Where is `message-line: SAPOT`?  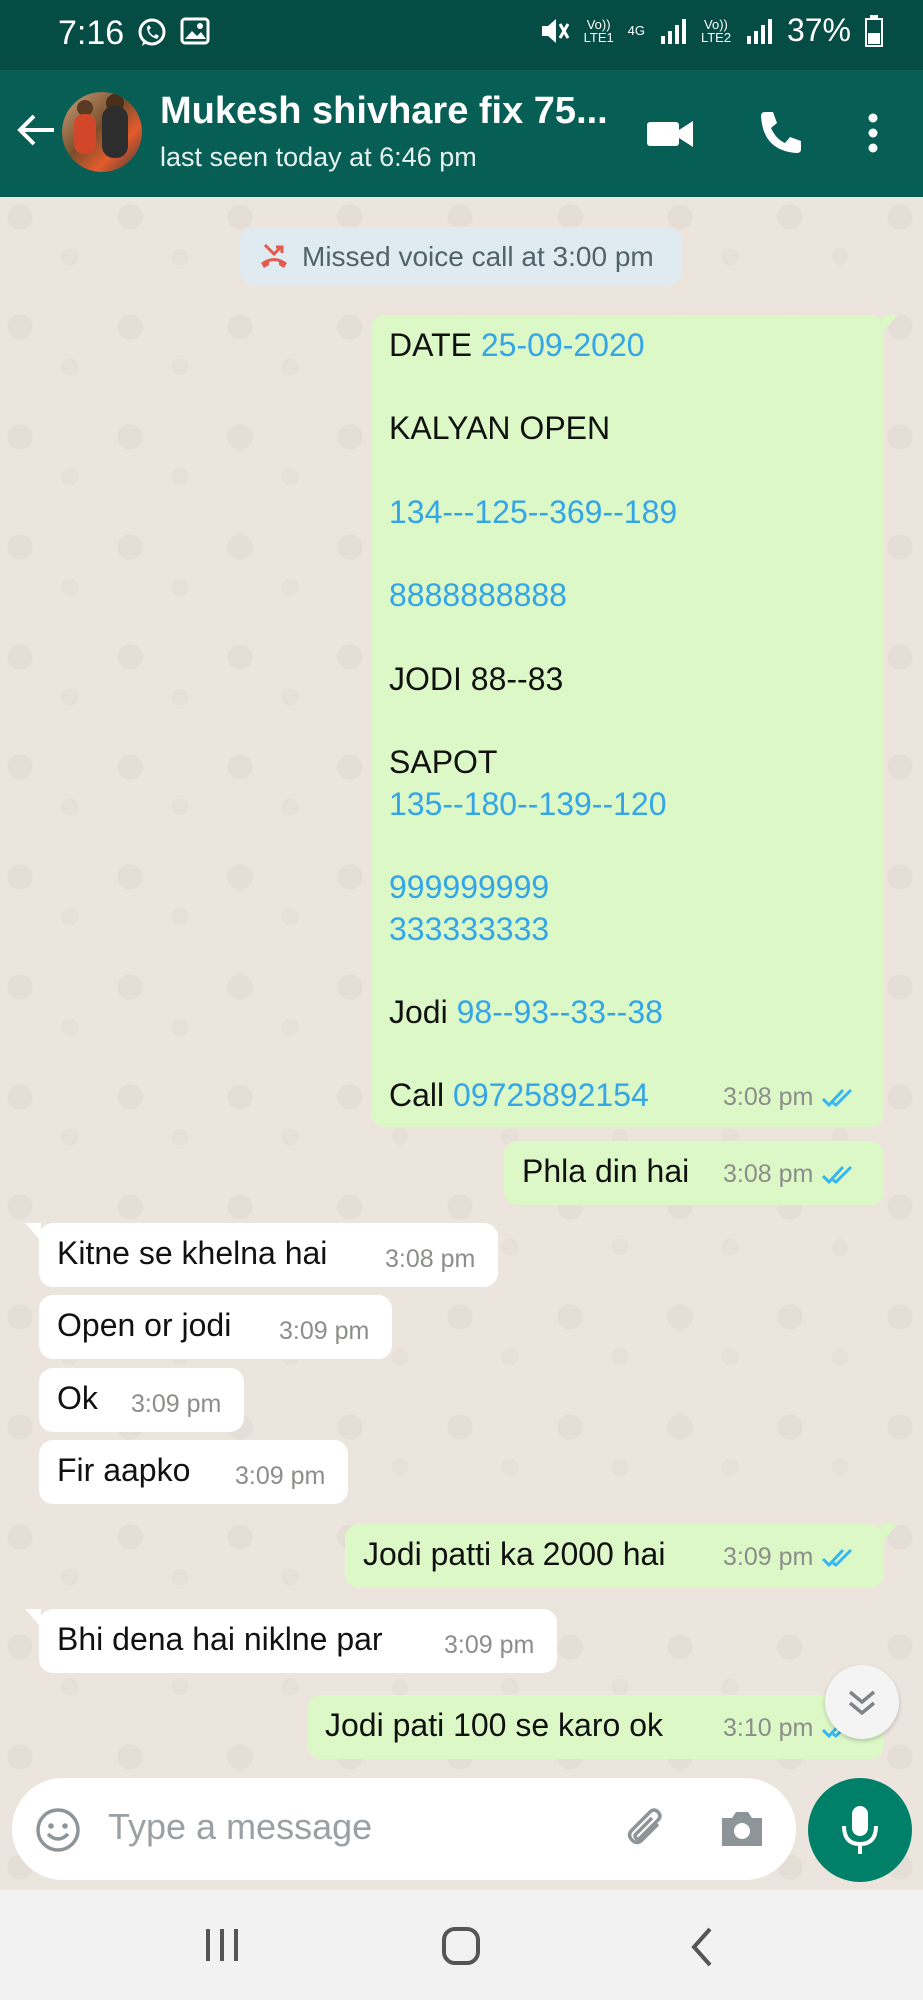 message-line: SAPOT is located at coordinates (443, 762).